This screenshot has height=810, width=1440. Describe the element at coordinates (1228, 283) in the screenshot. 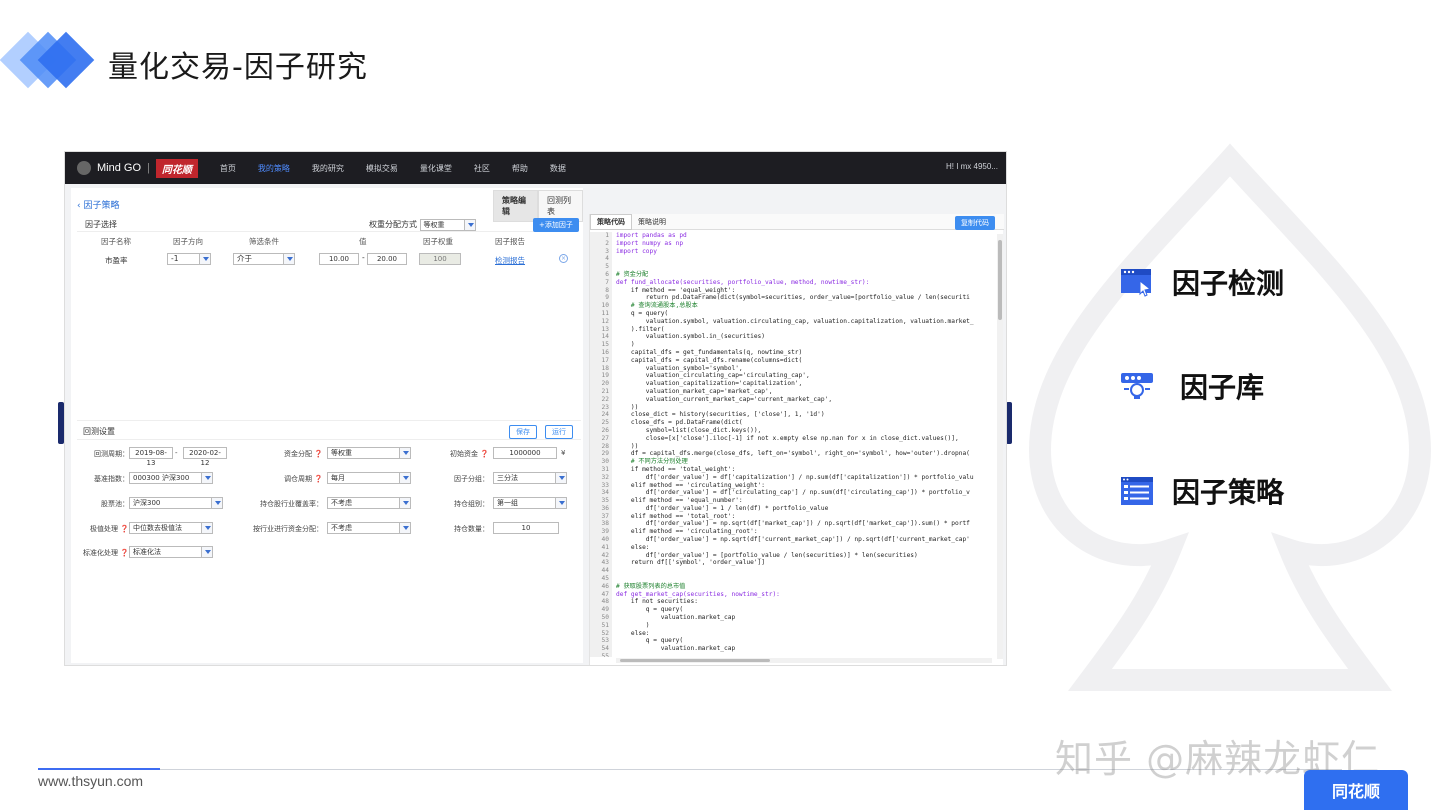

I see `feature-label: 因子检测` at that location.